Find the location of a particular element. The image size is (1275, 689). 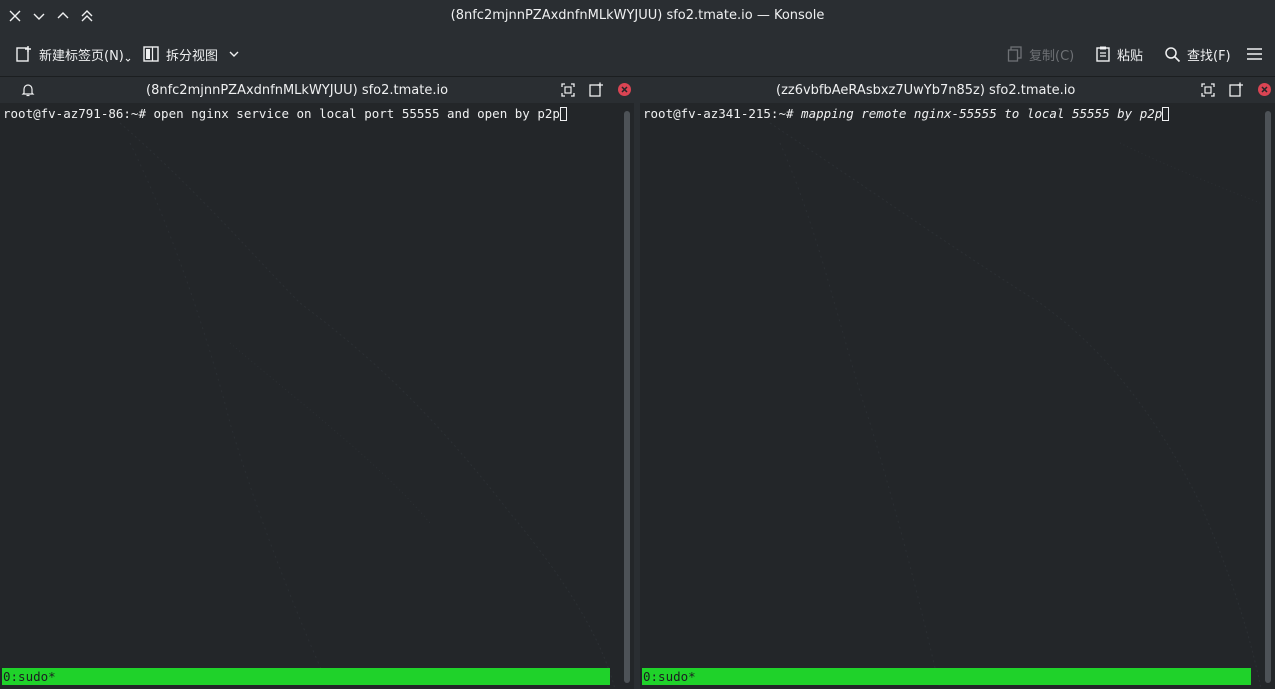

shell-prompt: root@fv-az341-215:~# is located at coordinates (722, 113).